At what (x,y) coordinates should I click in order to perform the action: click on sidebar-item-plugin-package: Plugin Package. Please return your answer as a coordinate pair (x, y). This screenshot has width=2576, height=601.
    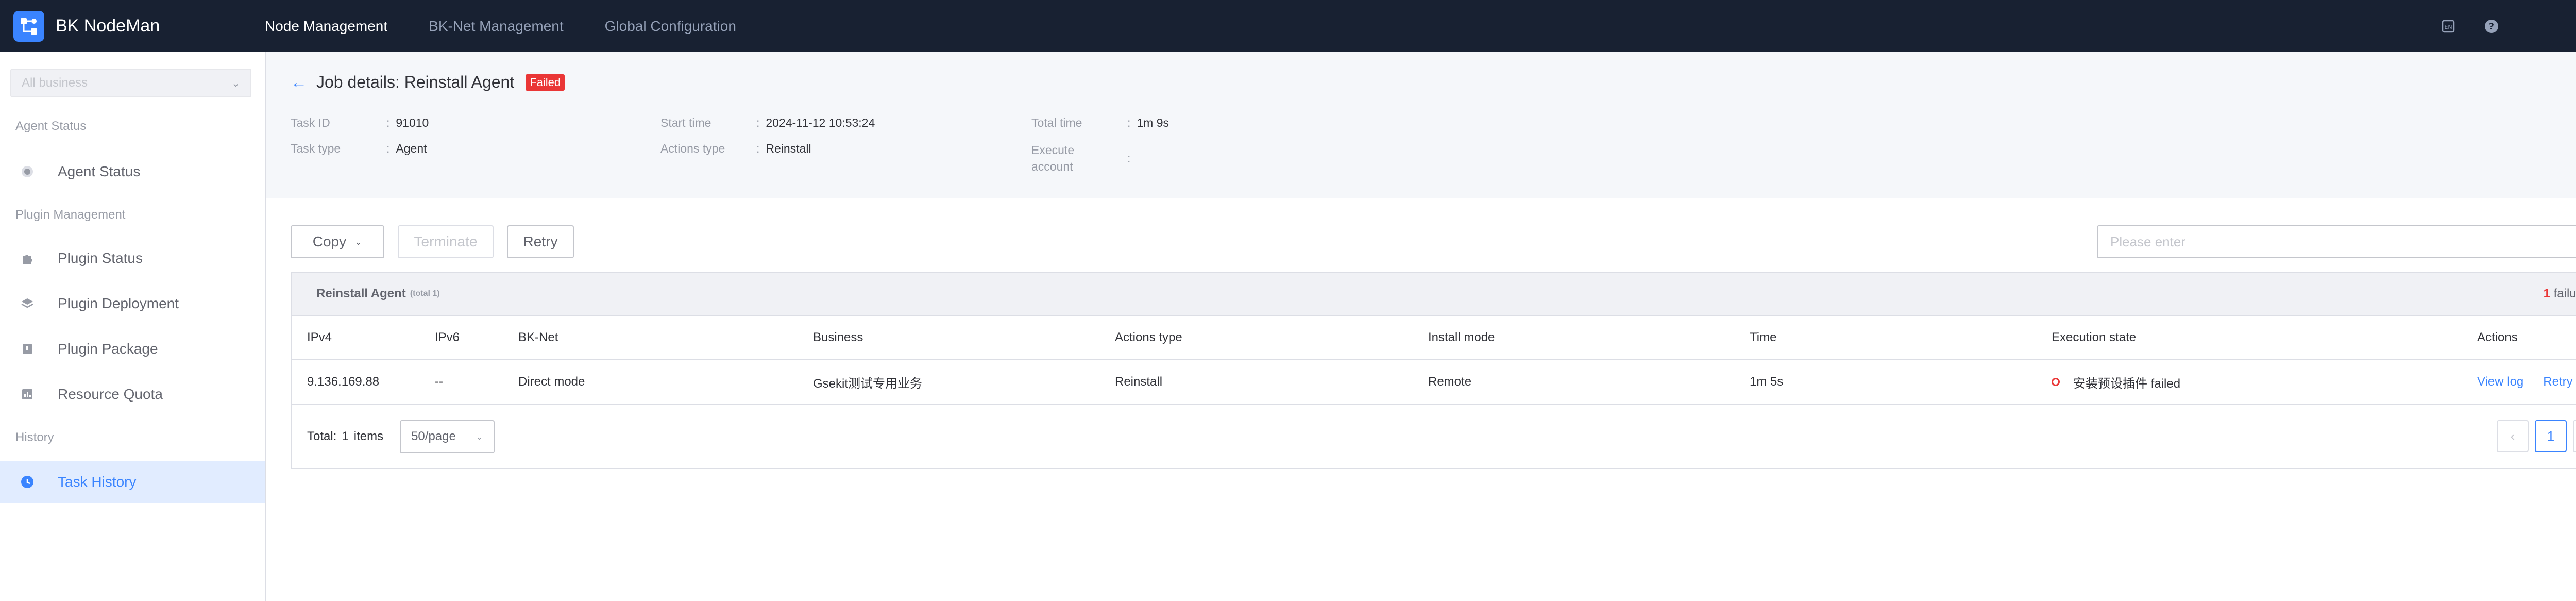
    Looking at the image, I should click on (132, 349).